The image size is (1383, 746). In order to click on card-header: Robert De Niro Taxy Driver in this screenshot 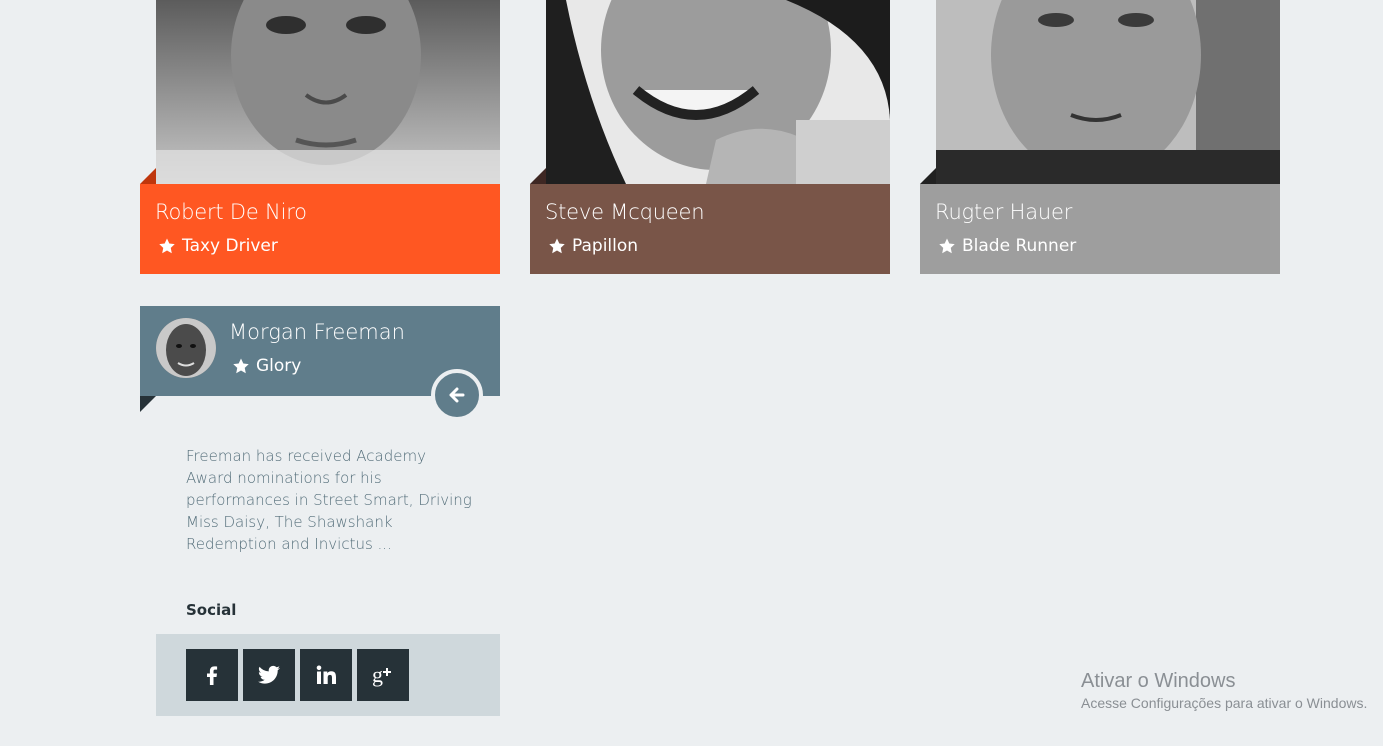, I will do `click(320, 229)`.